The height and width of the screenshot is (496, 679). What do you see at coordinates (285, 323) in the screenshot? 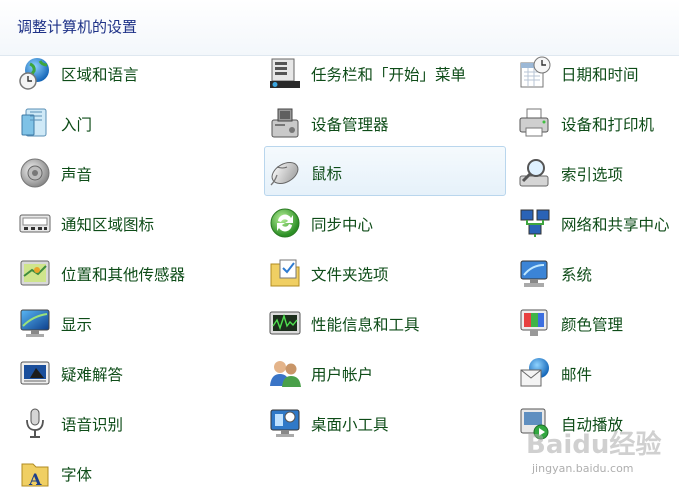
I see `performance-icon` at bounding box center [285, 323].